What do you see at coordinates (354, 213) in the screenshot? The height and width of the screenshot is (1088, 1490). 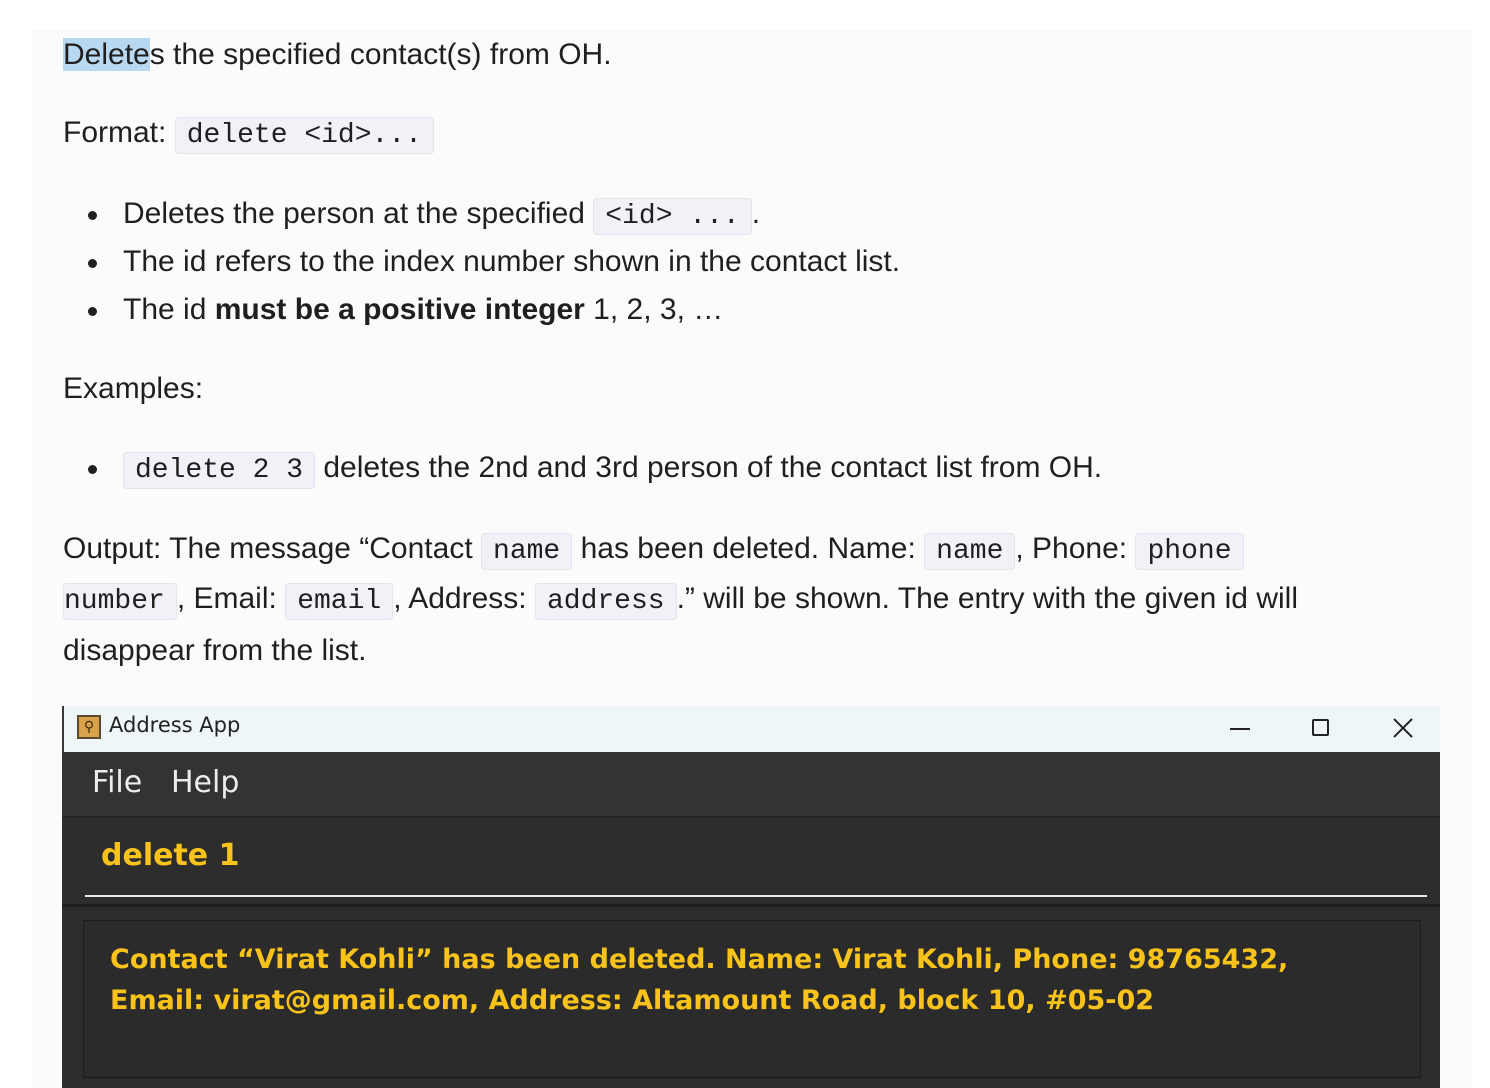 I see `note-text: Deletes the person at the specified` at bounding box center [354, 213].